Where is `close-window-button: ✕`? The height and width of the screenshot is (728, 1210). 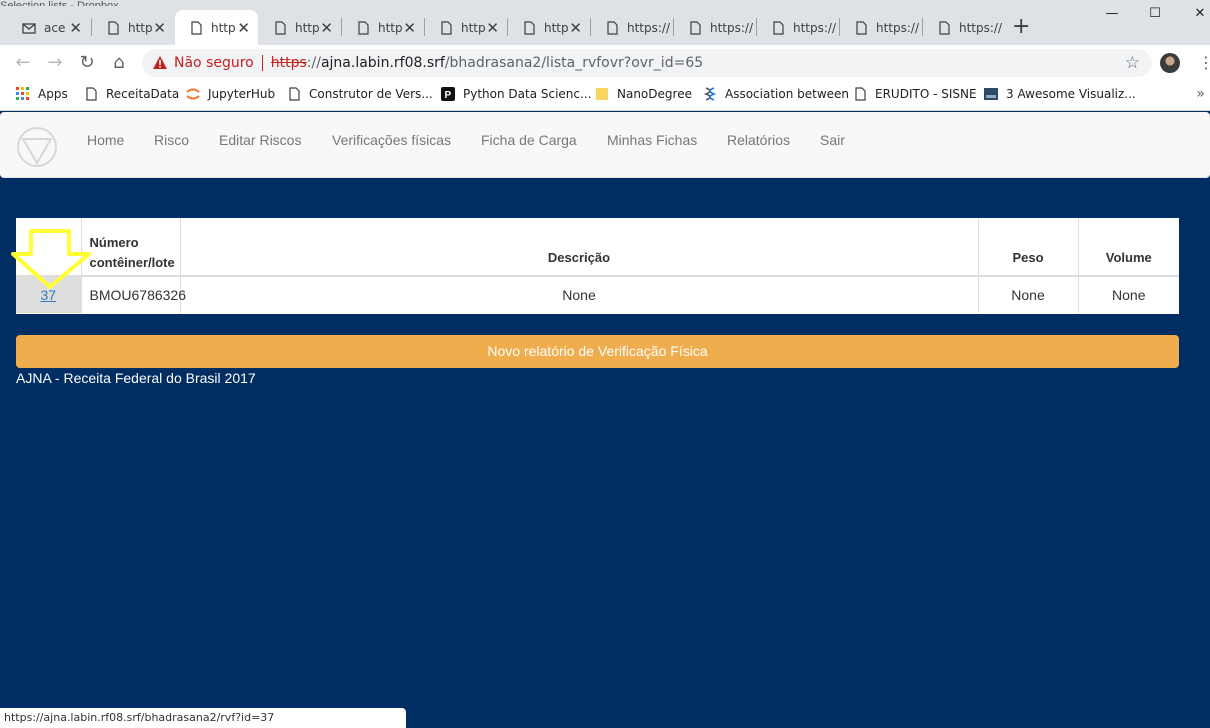
close-window-button: ✕ is located at coordinates (1197, 18).